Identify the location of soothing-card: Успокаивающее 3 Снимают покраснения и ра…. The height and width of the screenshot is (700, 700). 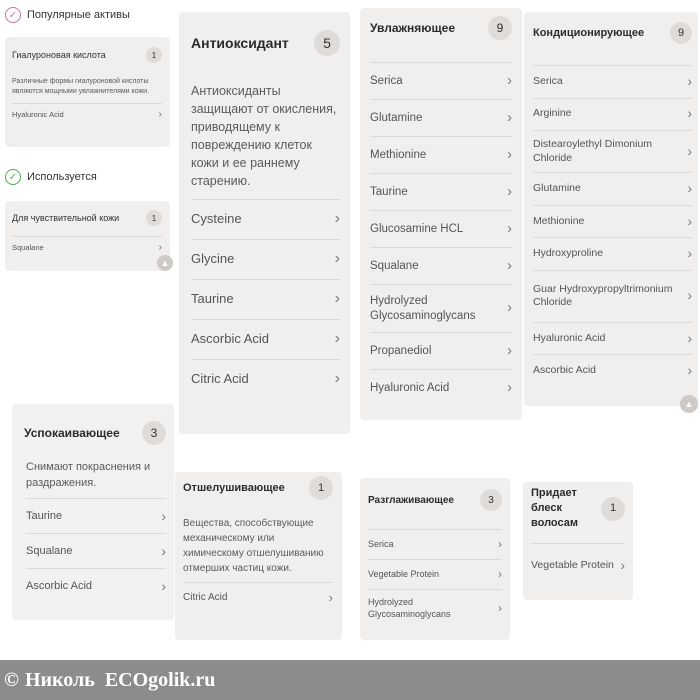
(93, 512).